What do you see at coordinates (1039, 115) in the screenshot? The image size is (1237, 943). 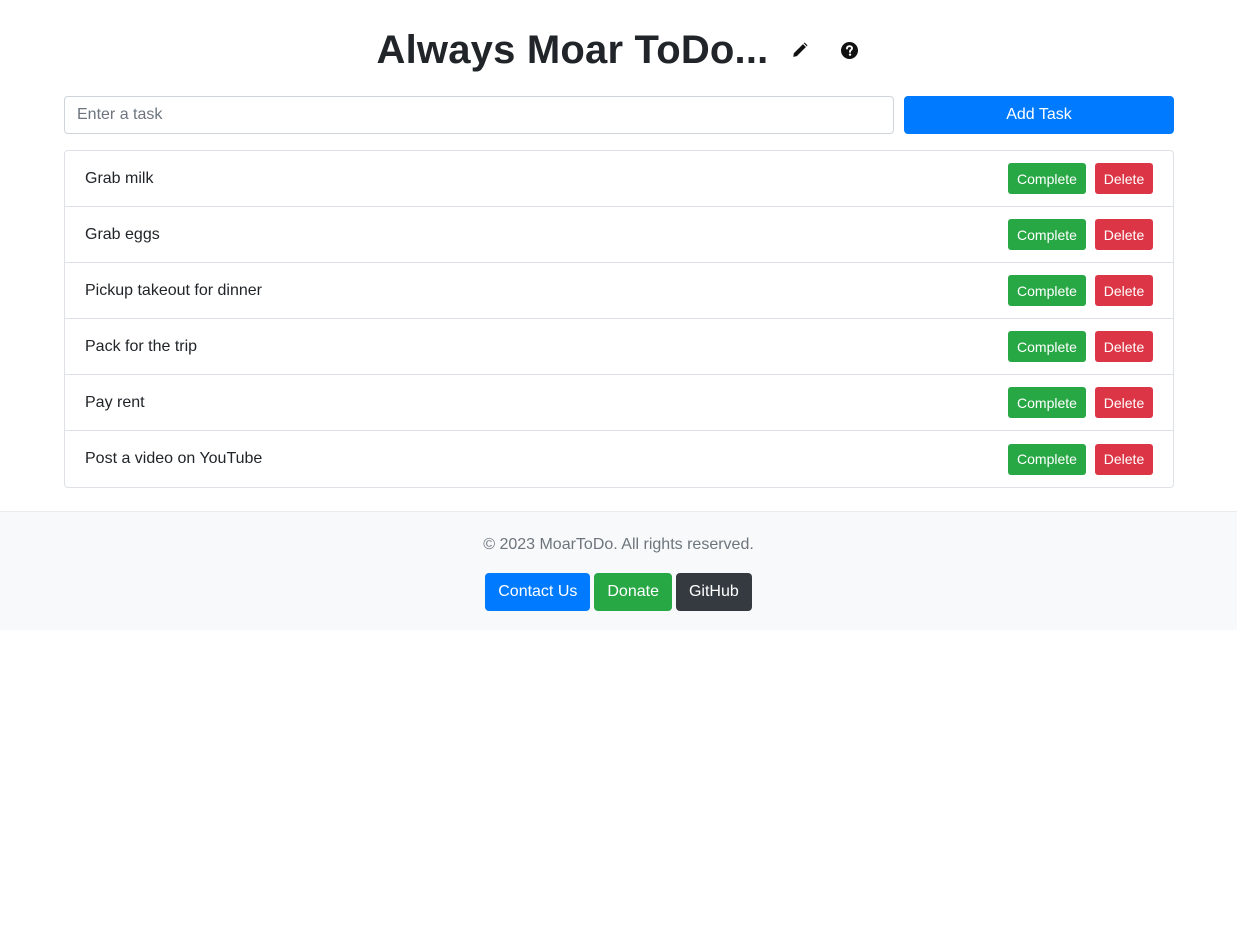 I see `add-task-button: Add Task` at bounding box center [1039, 115].